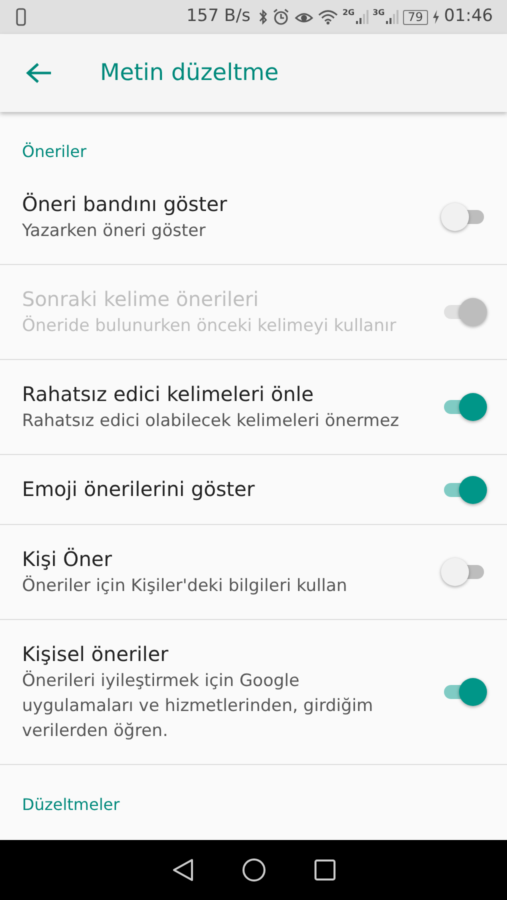  What do you see at coordinates (183, 870) in the screenshot?
I see `back-icon` at bounding box center [183, 870].